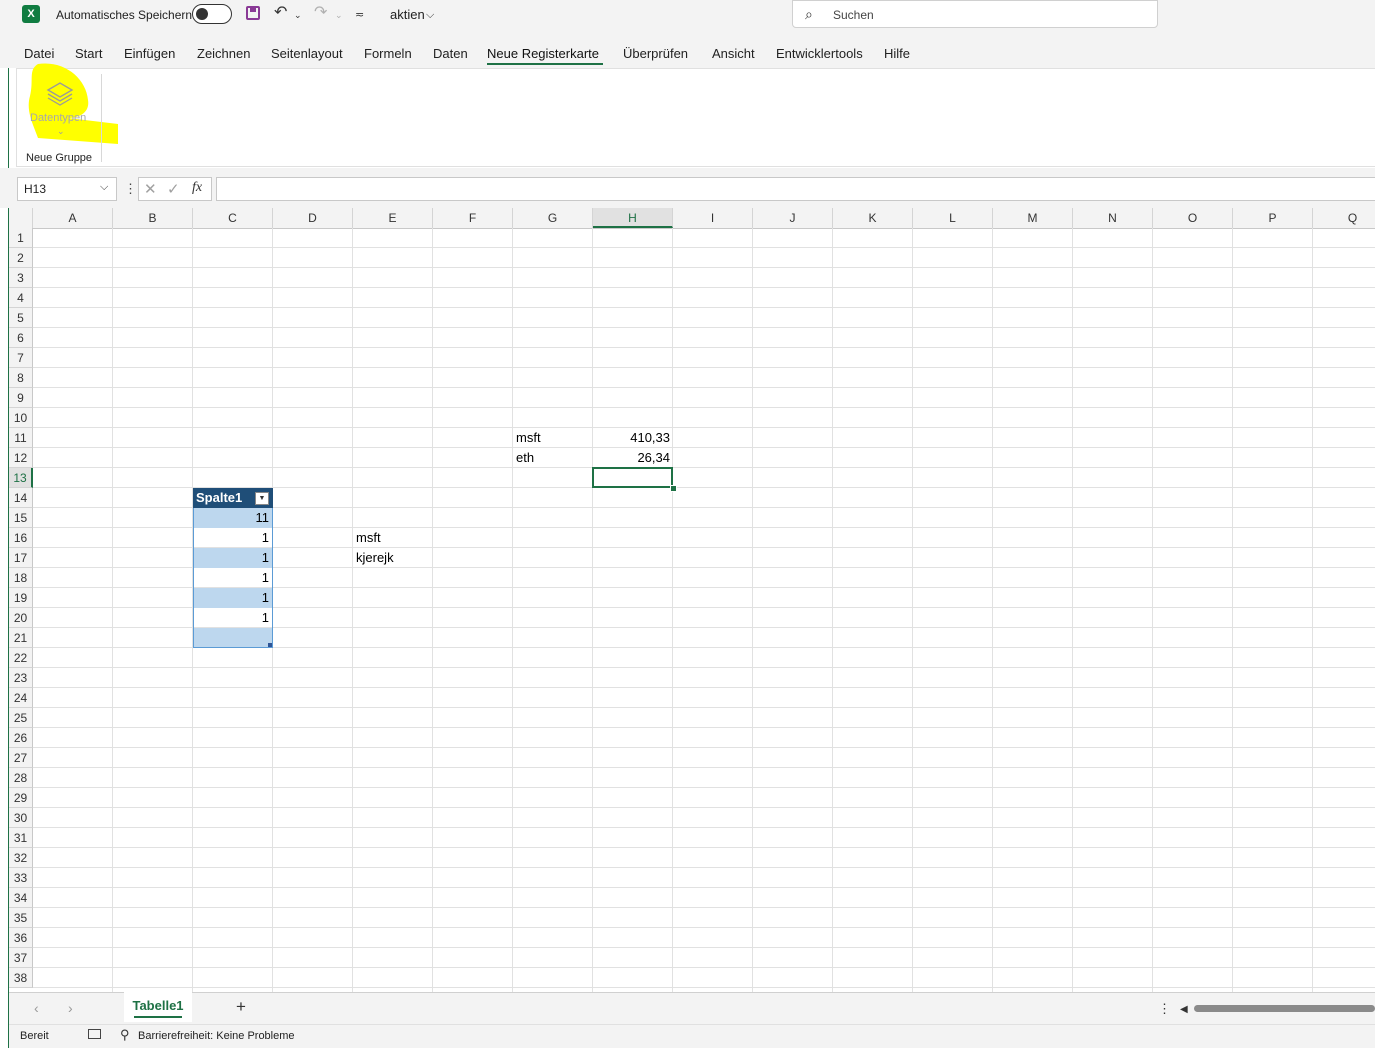 This screenshot has height=1048, width=1375. What do you see at coordinates (21, 418) in the screenshot?
I see `row-header-10: 10` at bounding box center [21, 418].